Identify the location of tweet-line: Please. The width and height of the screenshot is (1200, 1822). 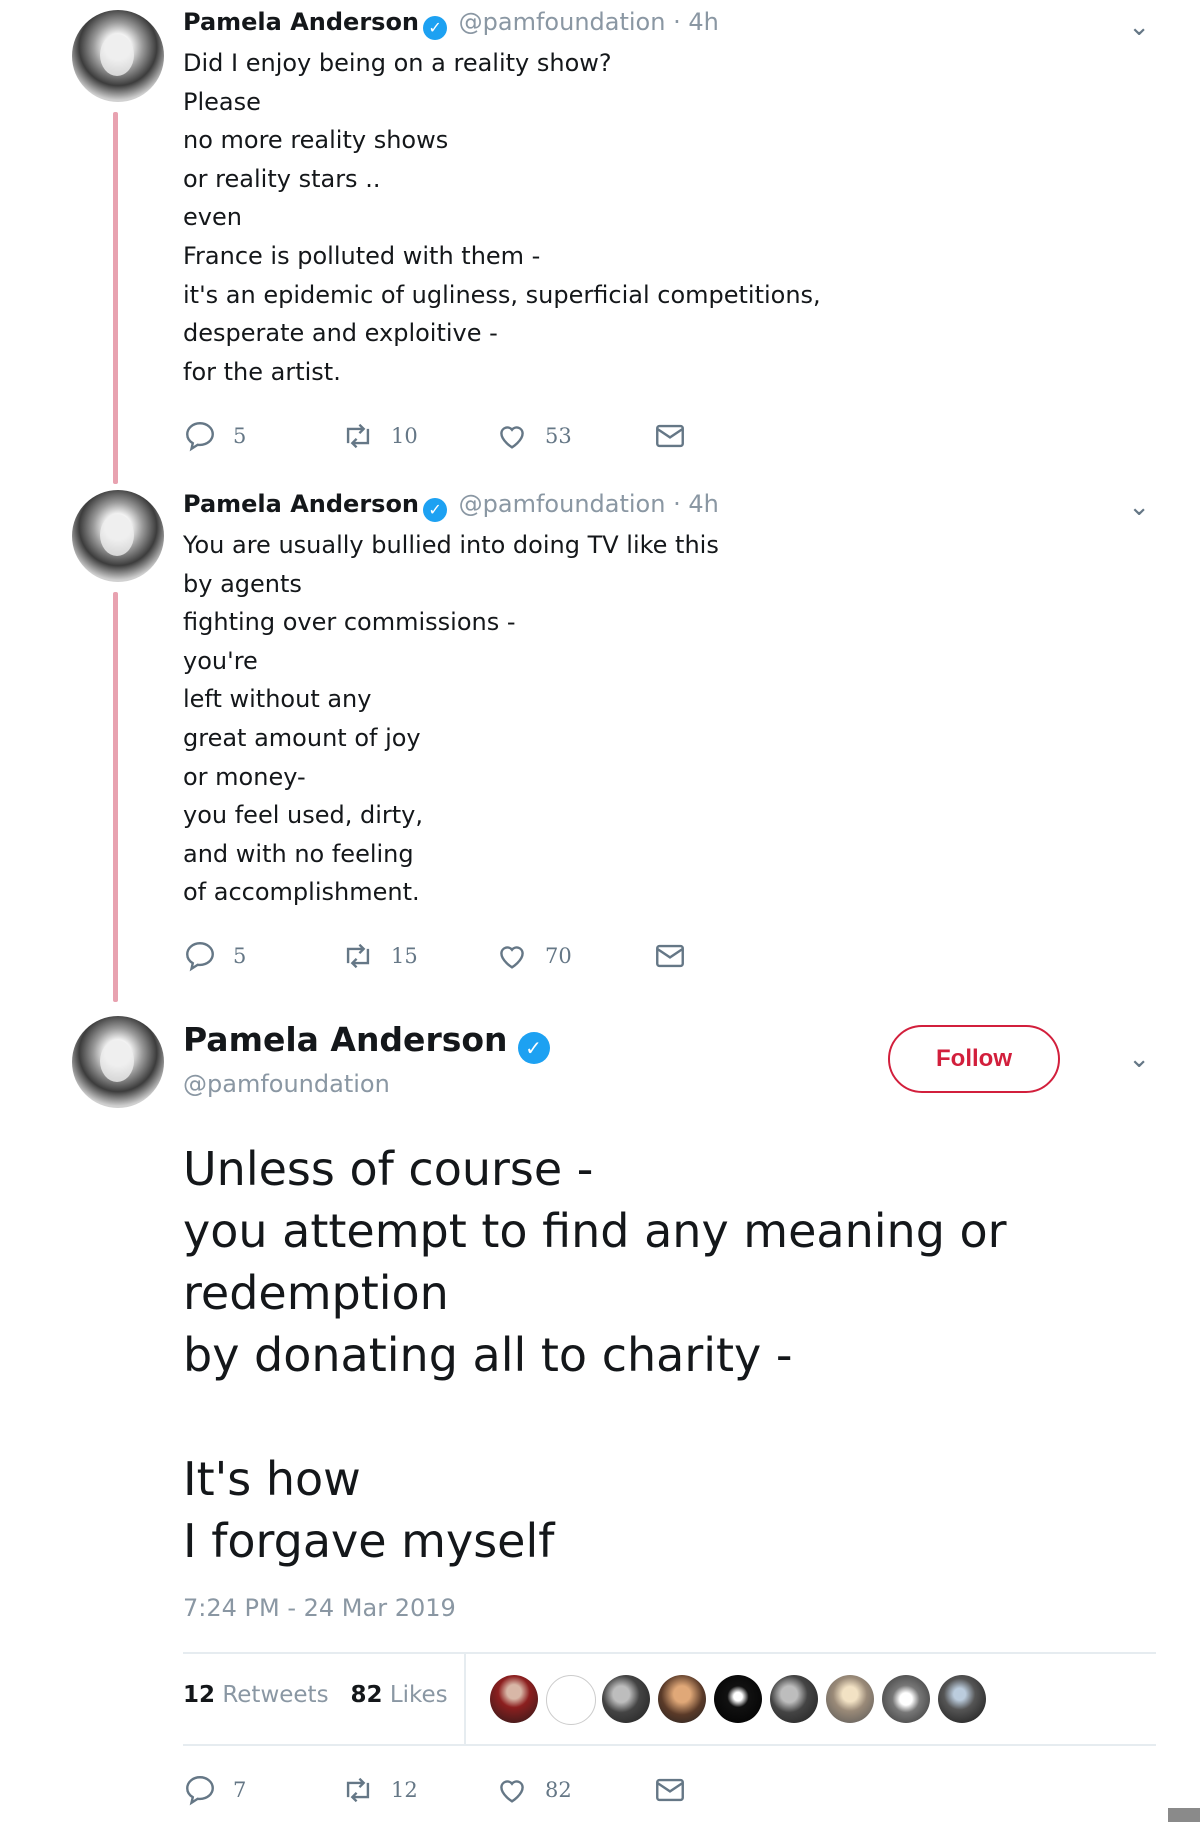
(222, 101).